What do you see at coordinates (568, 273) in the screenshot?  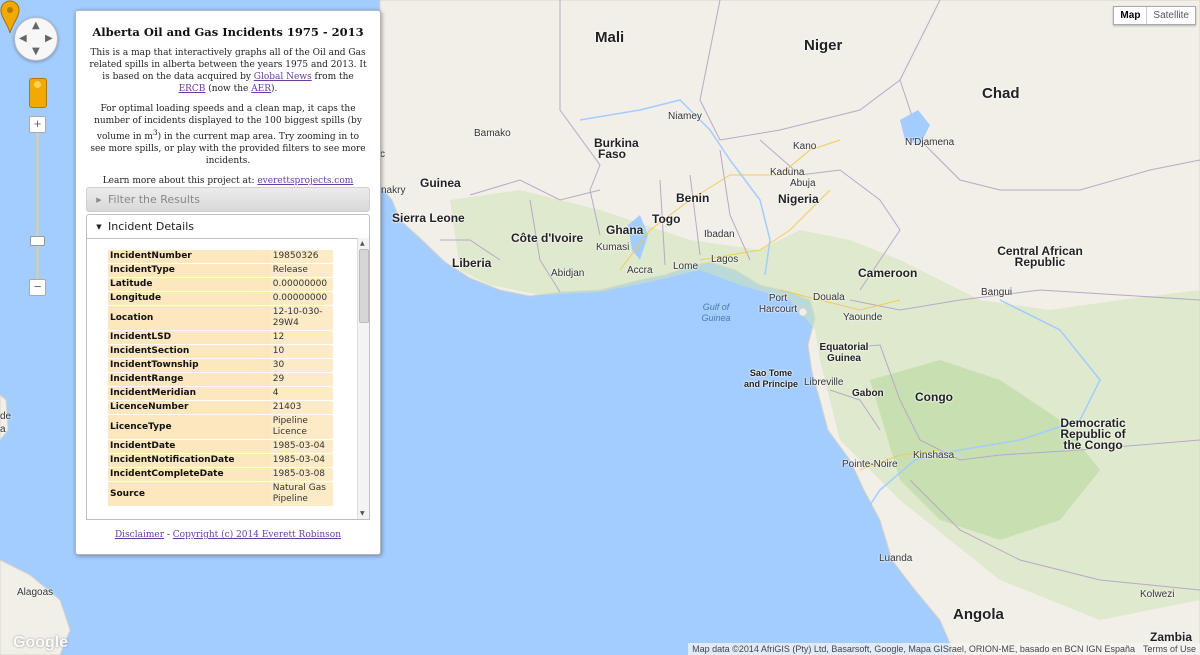 I see `city-abidjan: Abidjan` at bounding box center [568, 273].